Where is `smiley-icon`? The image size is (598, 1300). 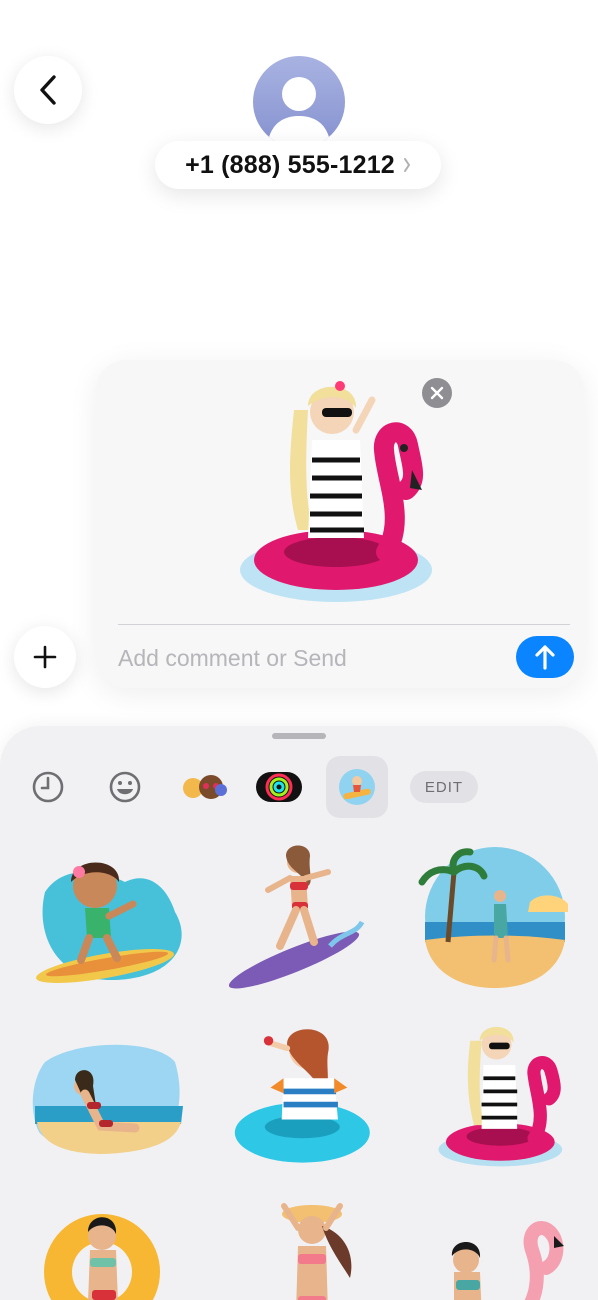 smiley-icon is located at coordinates (125, 787).